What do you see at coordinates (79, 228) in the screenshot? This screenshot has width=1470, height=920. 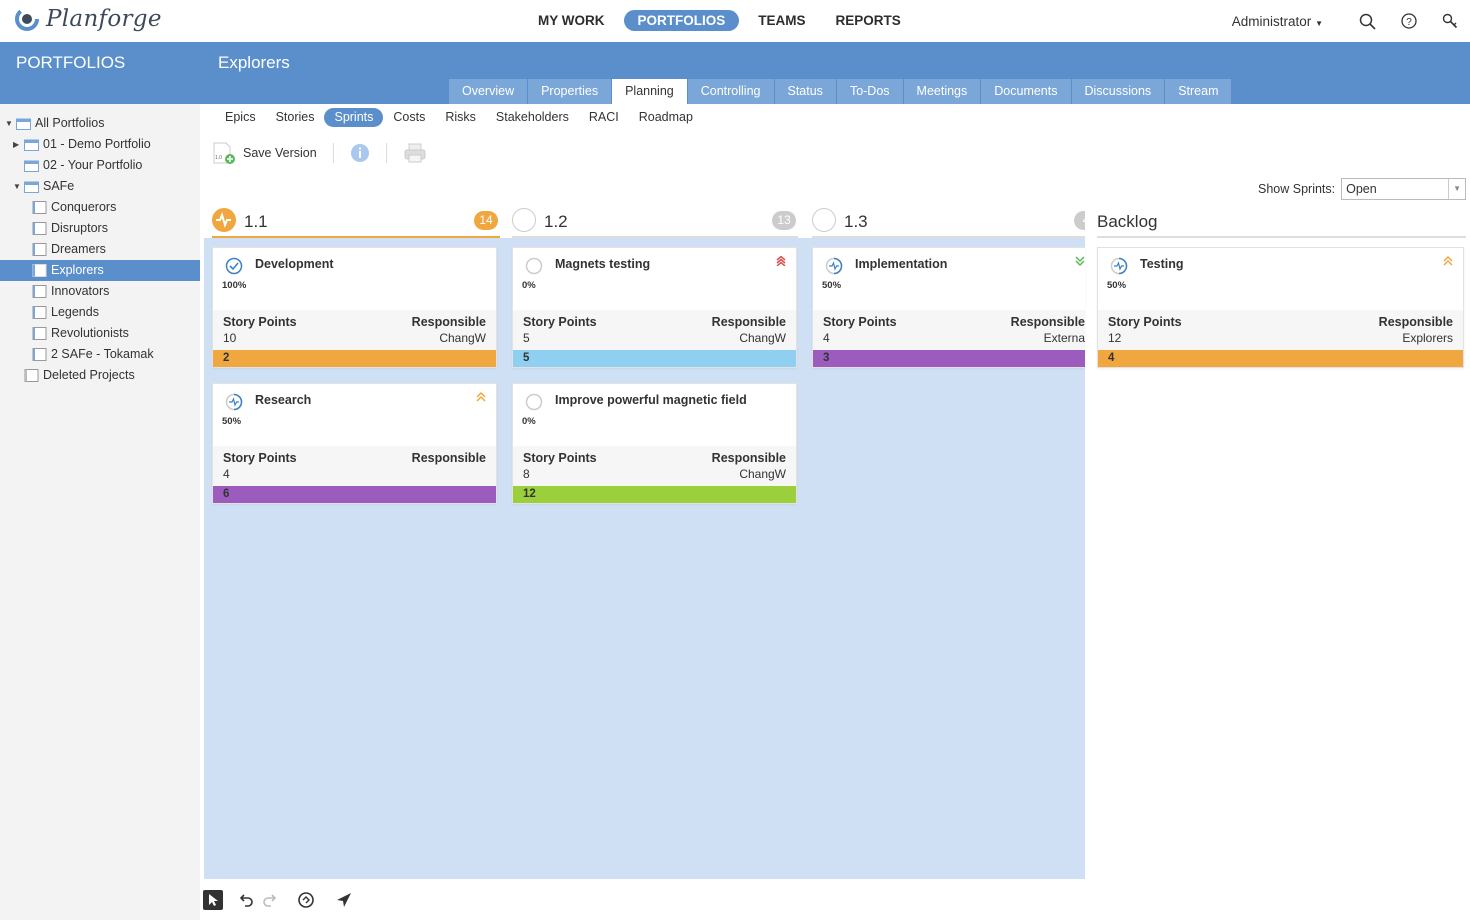 I see `tree-label: Disruptors` at bounding box center [79, 228].